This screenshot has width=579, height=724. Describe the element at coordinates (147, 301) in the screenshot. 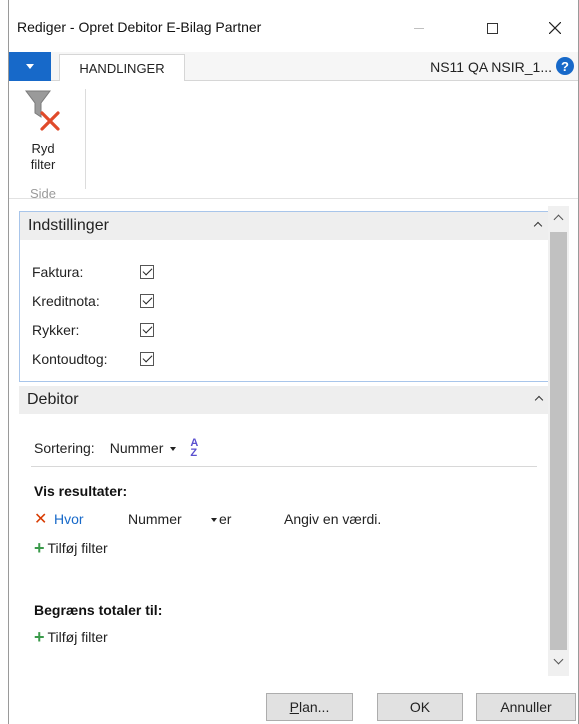

I see `kreditnota-checkbox` at that location.